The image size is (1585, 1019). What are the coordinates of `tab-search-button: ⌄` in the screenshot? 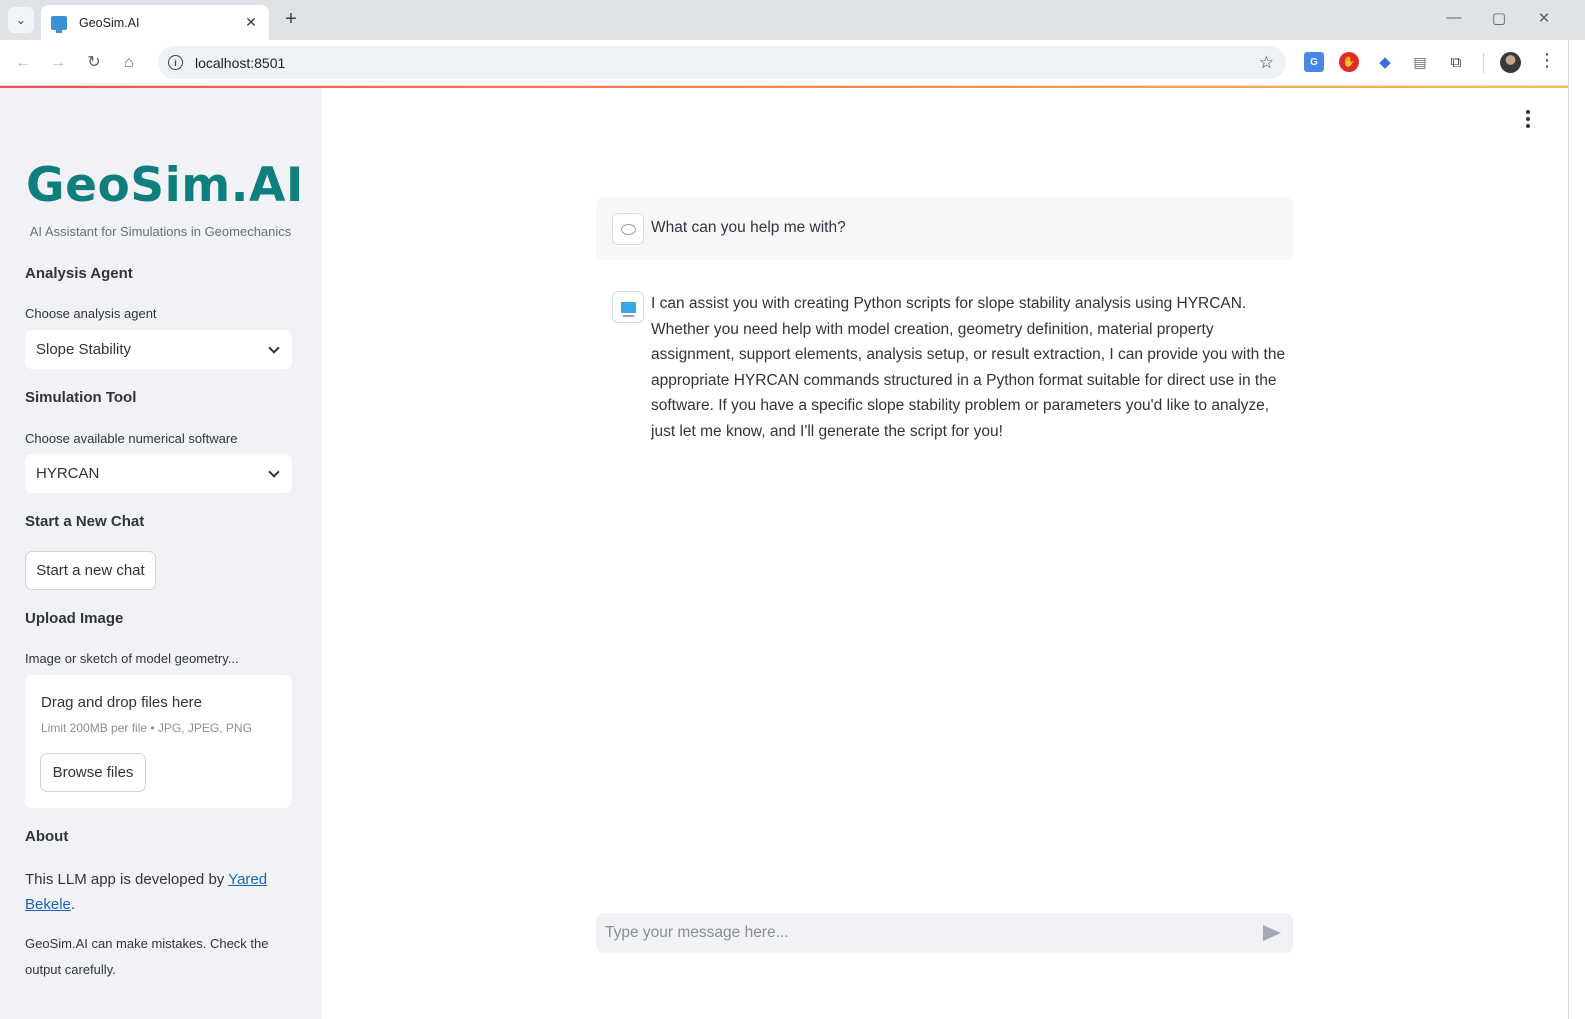 It's located at (21, 20).